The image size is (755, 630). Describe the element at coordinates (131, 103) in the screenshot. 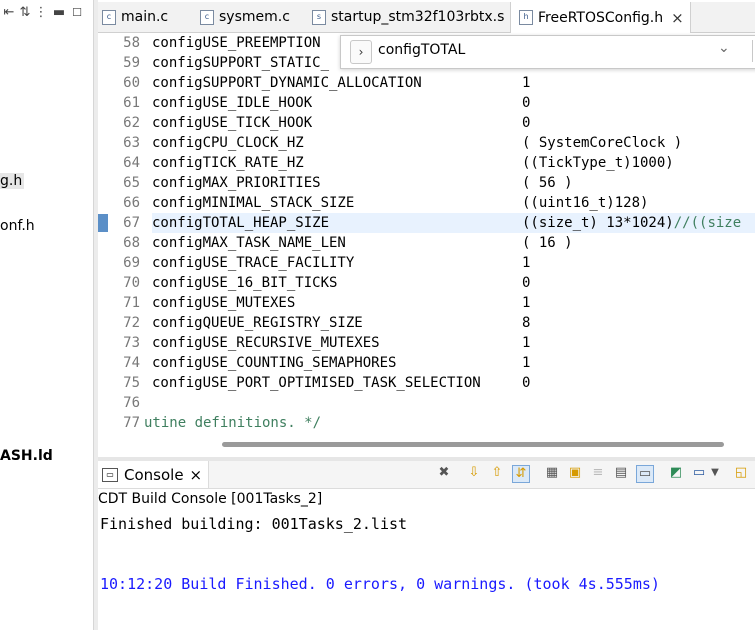

I see `line-number: 61` at that location.